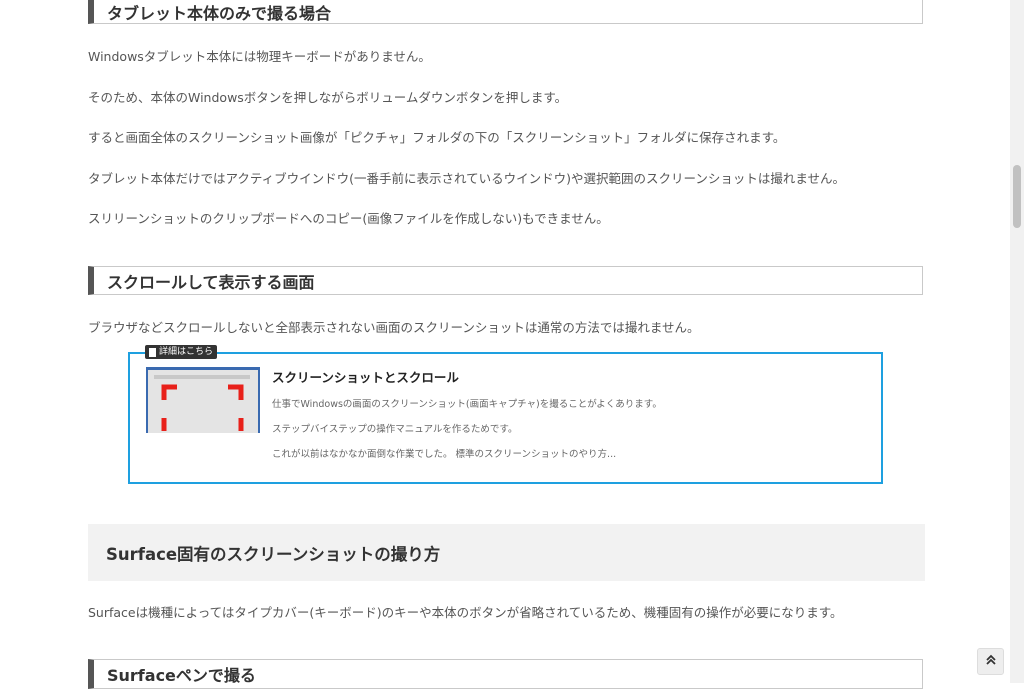 The image size is (1024, 689). What do you see at coordinates (365, 376) in the screenshot?
I see `card-title: スクリーンショットとスクロール` at bounding box center [365, 376].